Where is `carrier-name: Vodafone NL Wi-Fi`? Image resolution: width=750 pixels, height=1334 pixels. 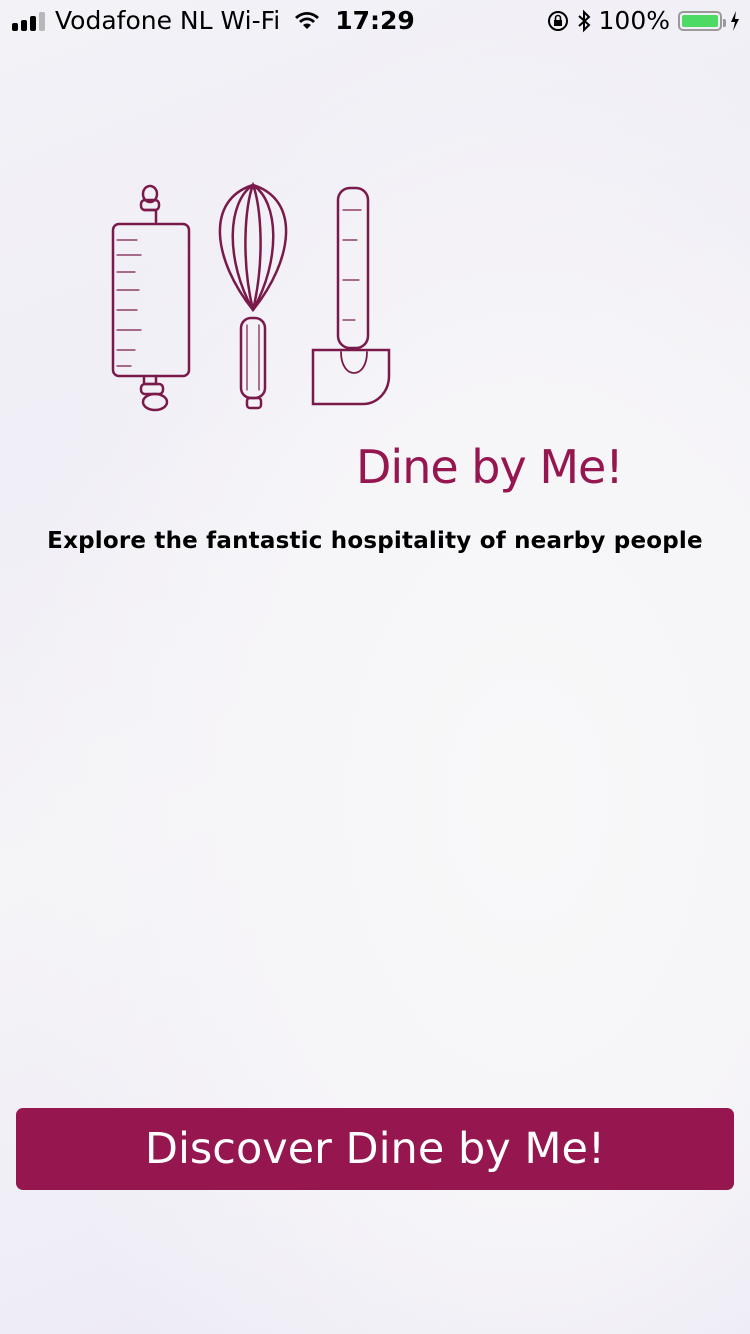
carrier-name: Vodafone NL Wi-Fi is located at coordinates (168, 20).